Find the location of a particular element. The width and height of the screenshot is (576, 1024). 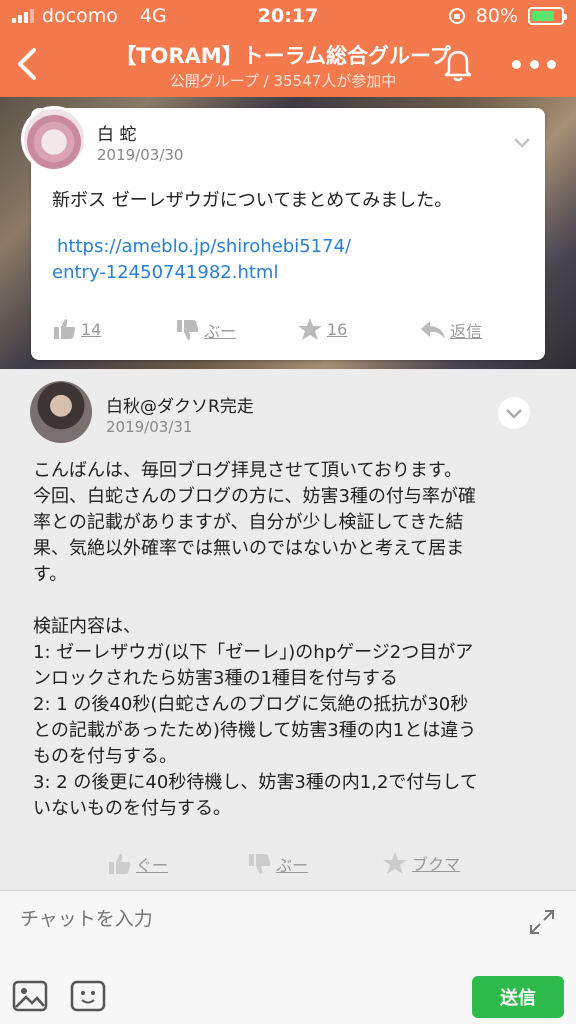

comment-dislike-button: ぶー is located at coordinates (278, 864).